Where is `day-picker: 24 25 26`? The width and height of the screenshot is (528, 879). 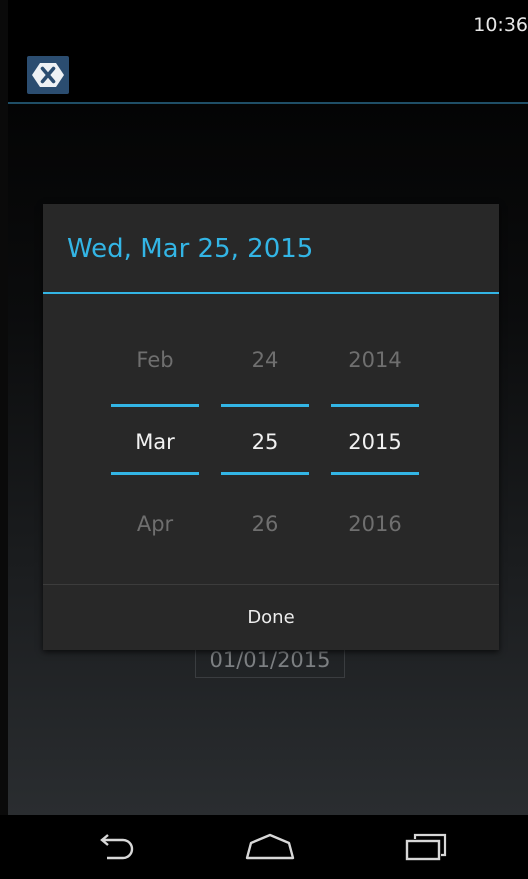
day-picker: 24 25 26 is located at coordinates (265, 439).